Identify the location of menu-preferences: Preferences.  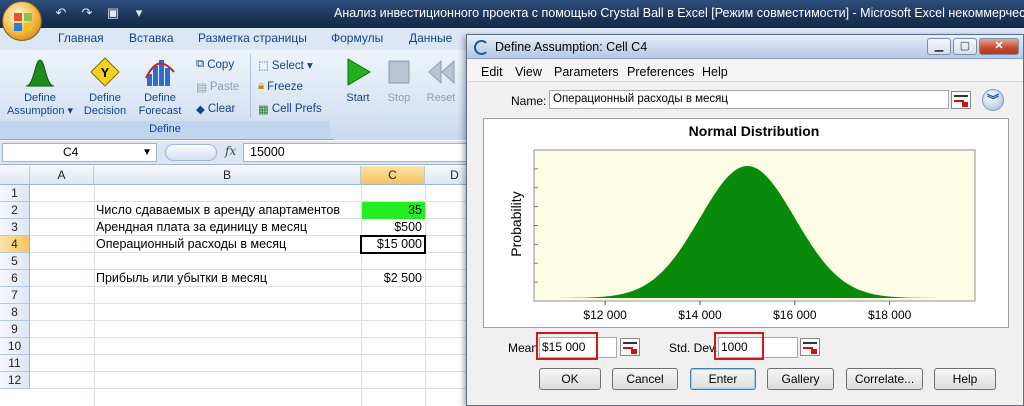
(660, 72).